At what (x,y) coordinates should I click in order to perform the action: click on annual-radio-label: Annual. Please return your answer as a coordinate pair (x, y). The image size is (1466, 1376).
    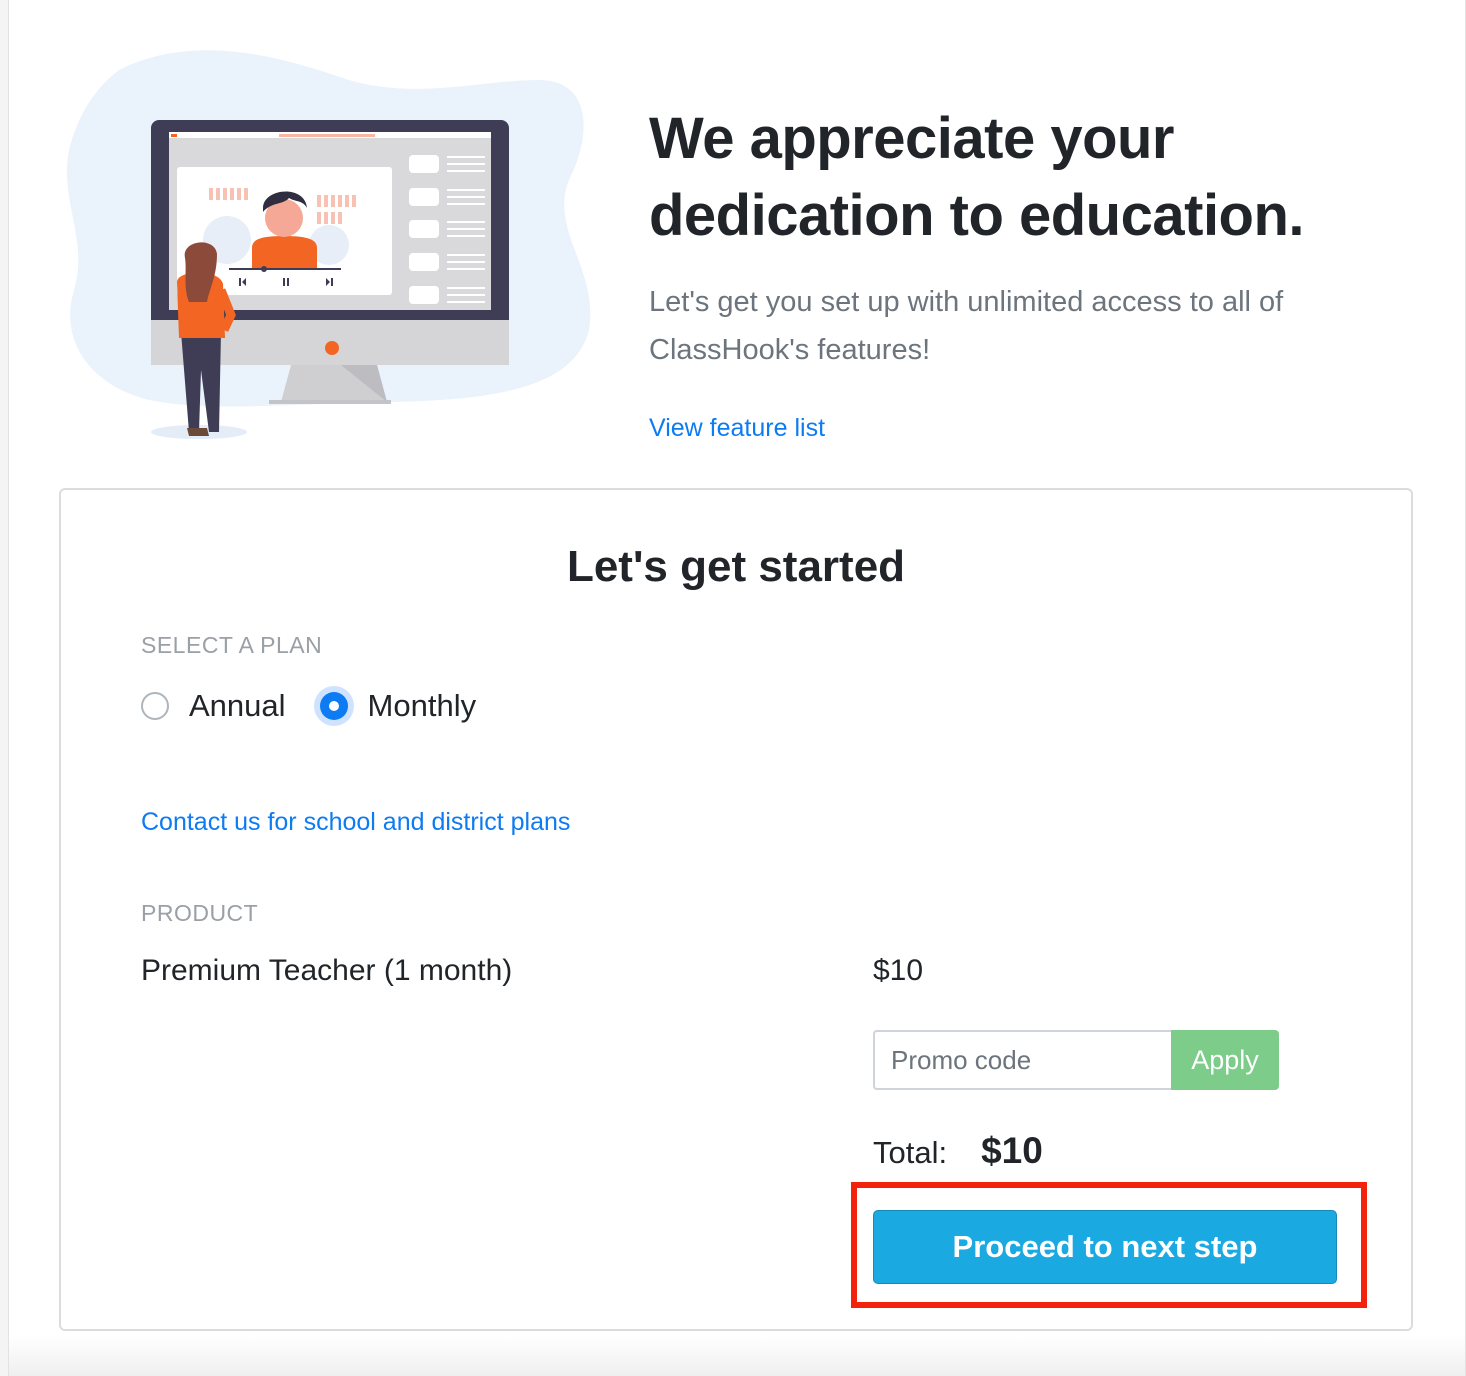
    Looking at the image, I should click on (237, 706).